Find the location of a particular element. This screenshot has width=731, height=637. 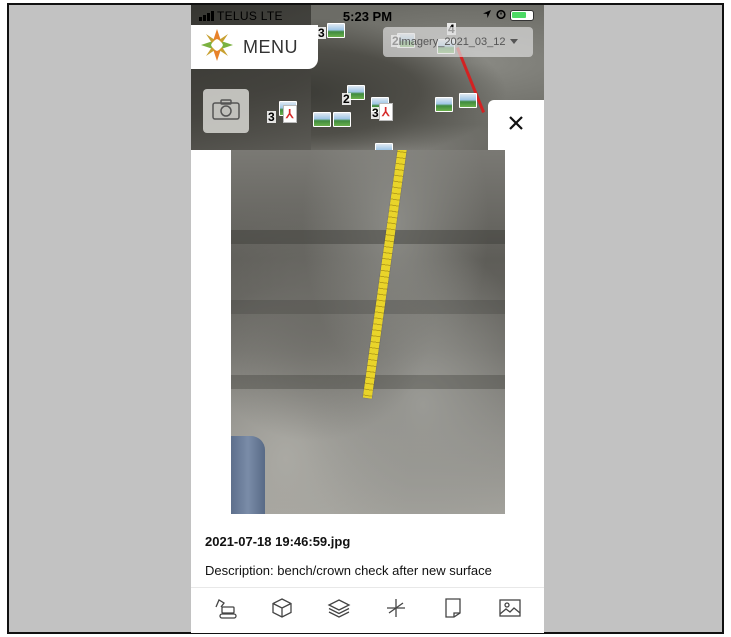

status-indicators is located at coordinates (508, 15).